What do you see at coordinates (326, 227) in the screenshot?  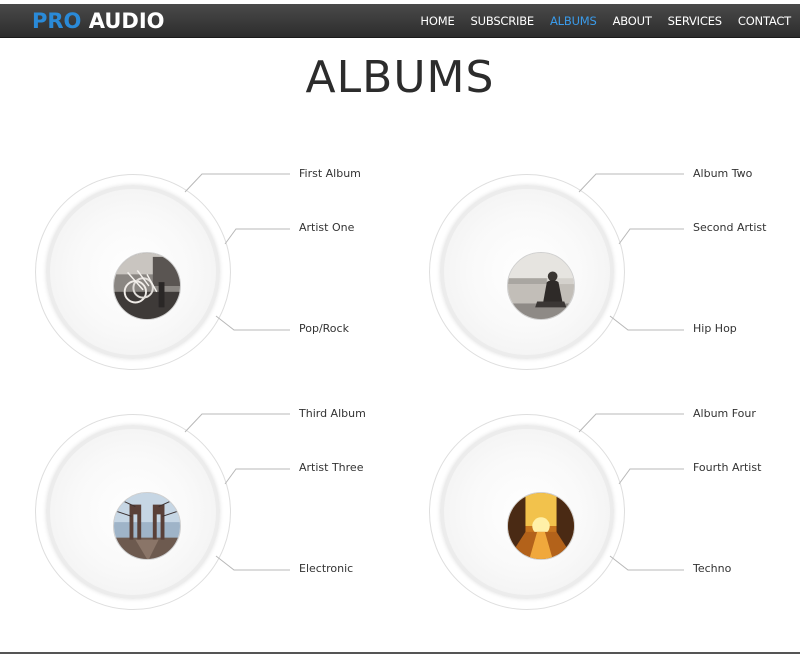 I see `album-artist: Artist One` at bounding box center [326, 227].